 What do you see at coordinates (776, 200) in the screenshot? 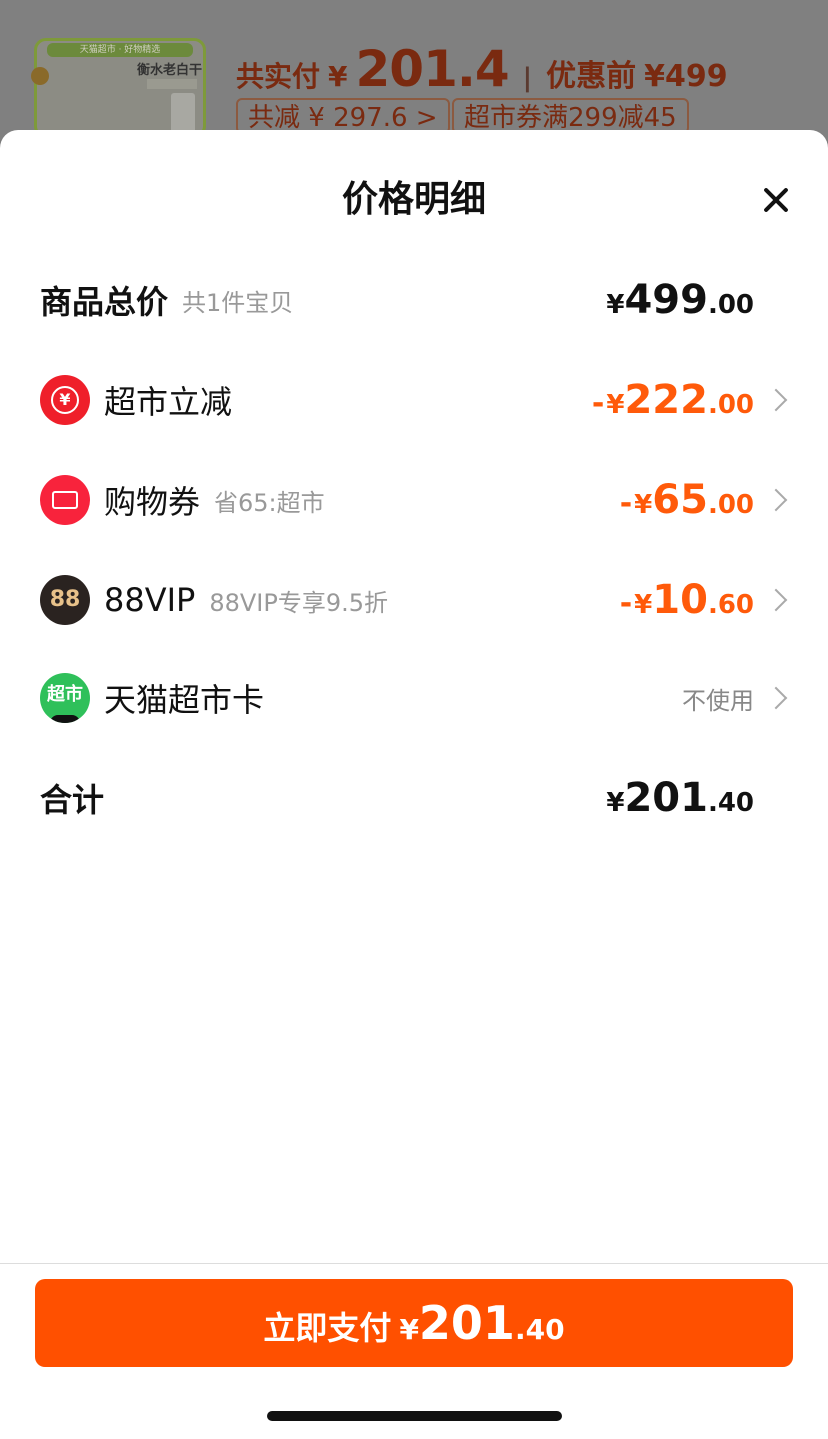
I see `close-icon` at bounding box center [776, 200].